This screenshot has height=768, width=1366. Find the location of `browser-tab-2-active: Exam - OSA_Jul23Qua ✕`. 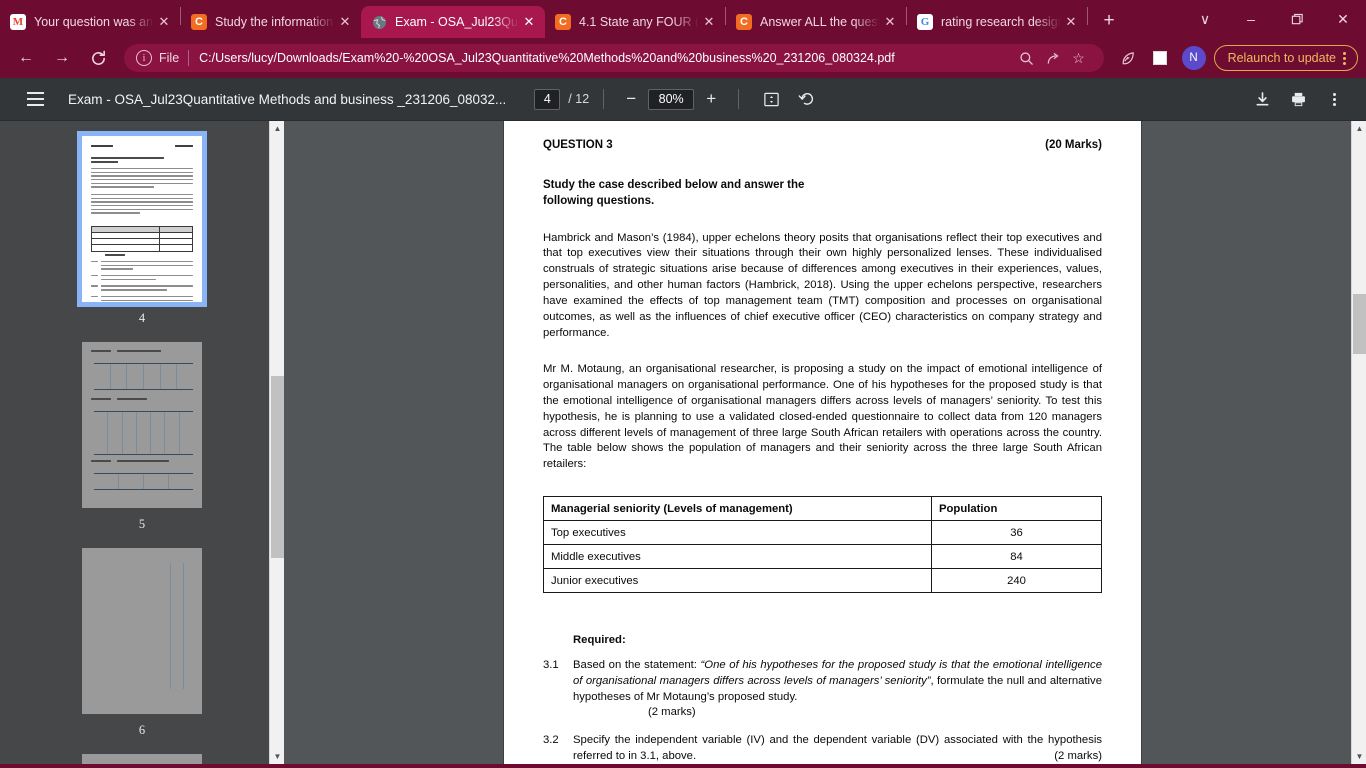

browser-tab-2-active: Exam - OSA_Jul23Qua ✕ is located at coordinates (453, 22).